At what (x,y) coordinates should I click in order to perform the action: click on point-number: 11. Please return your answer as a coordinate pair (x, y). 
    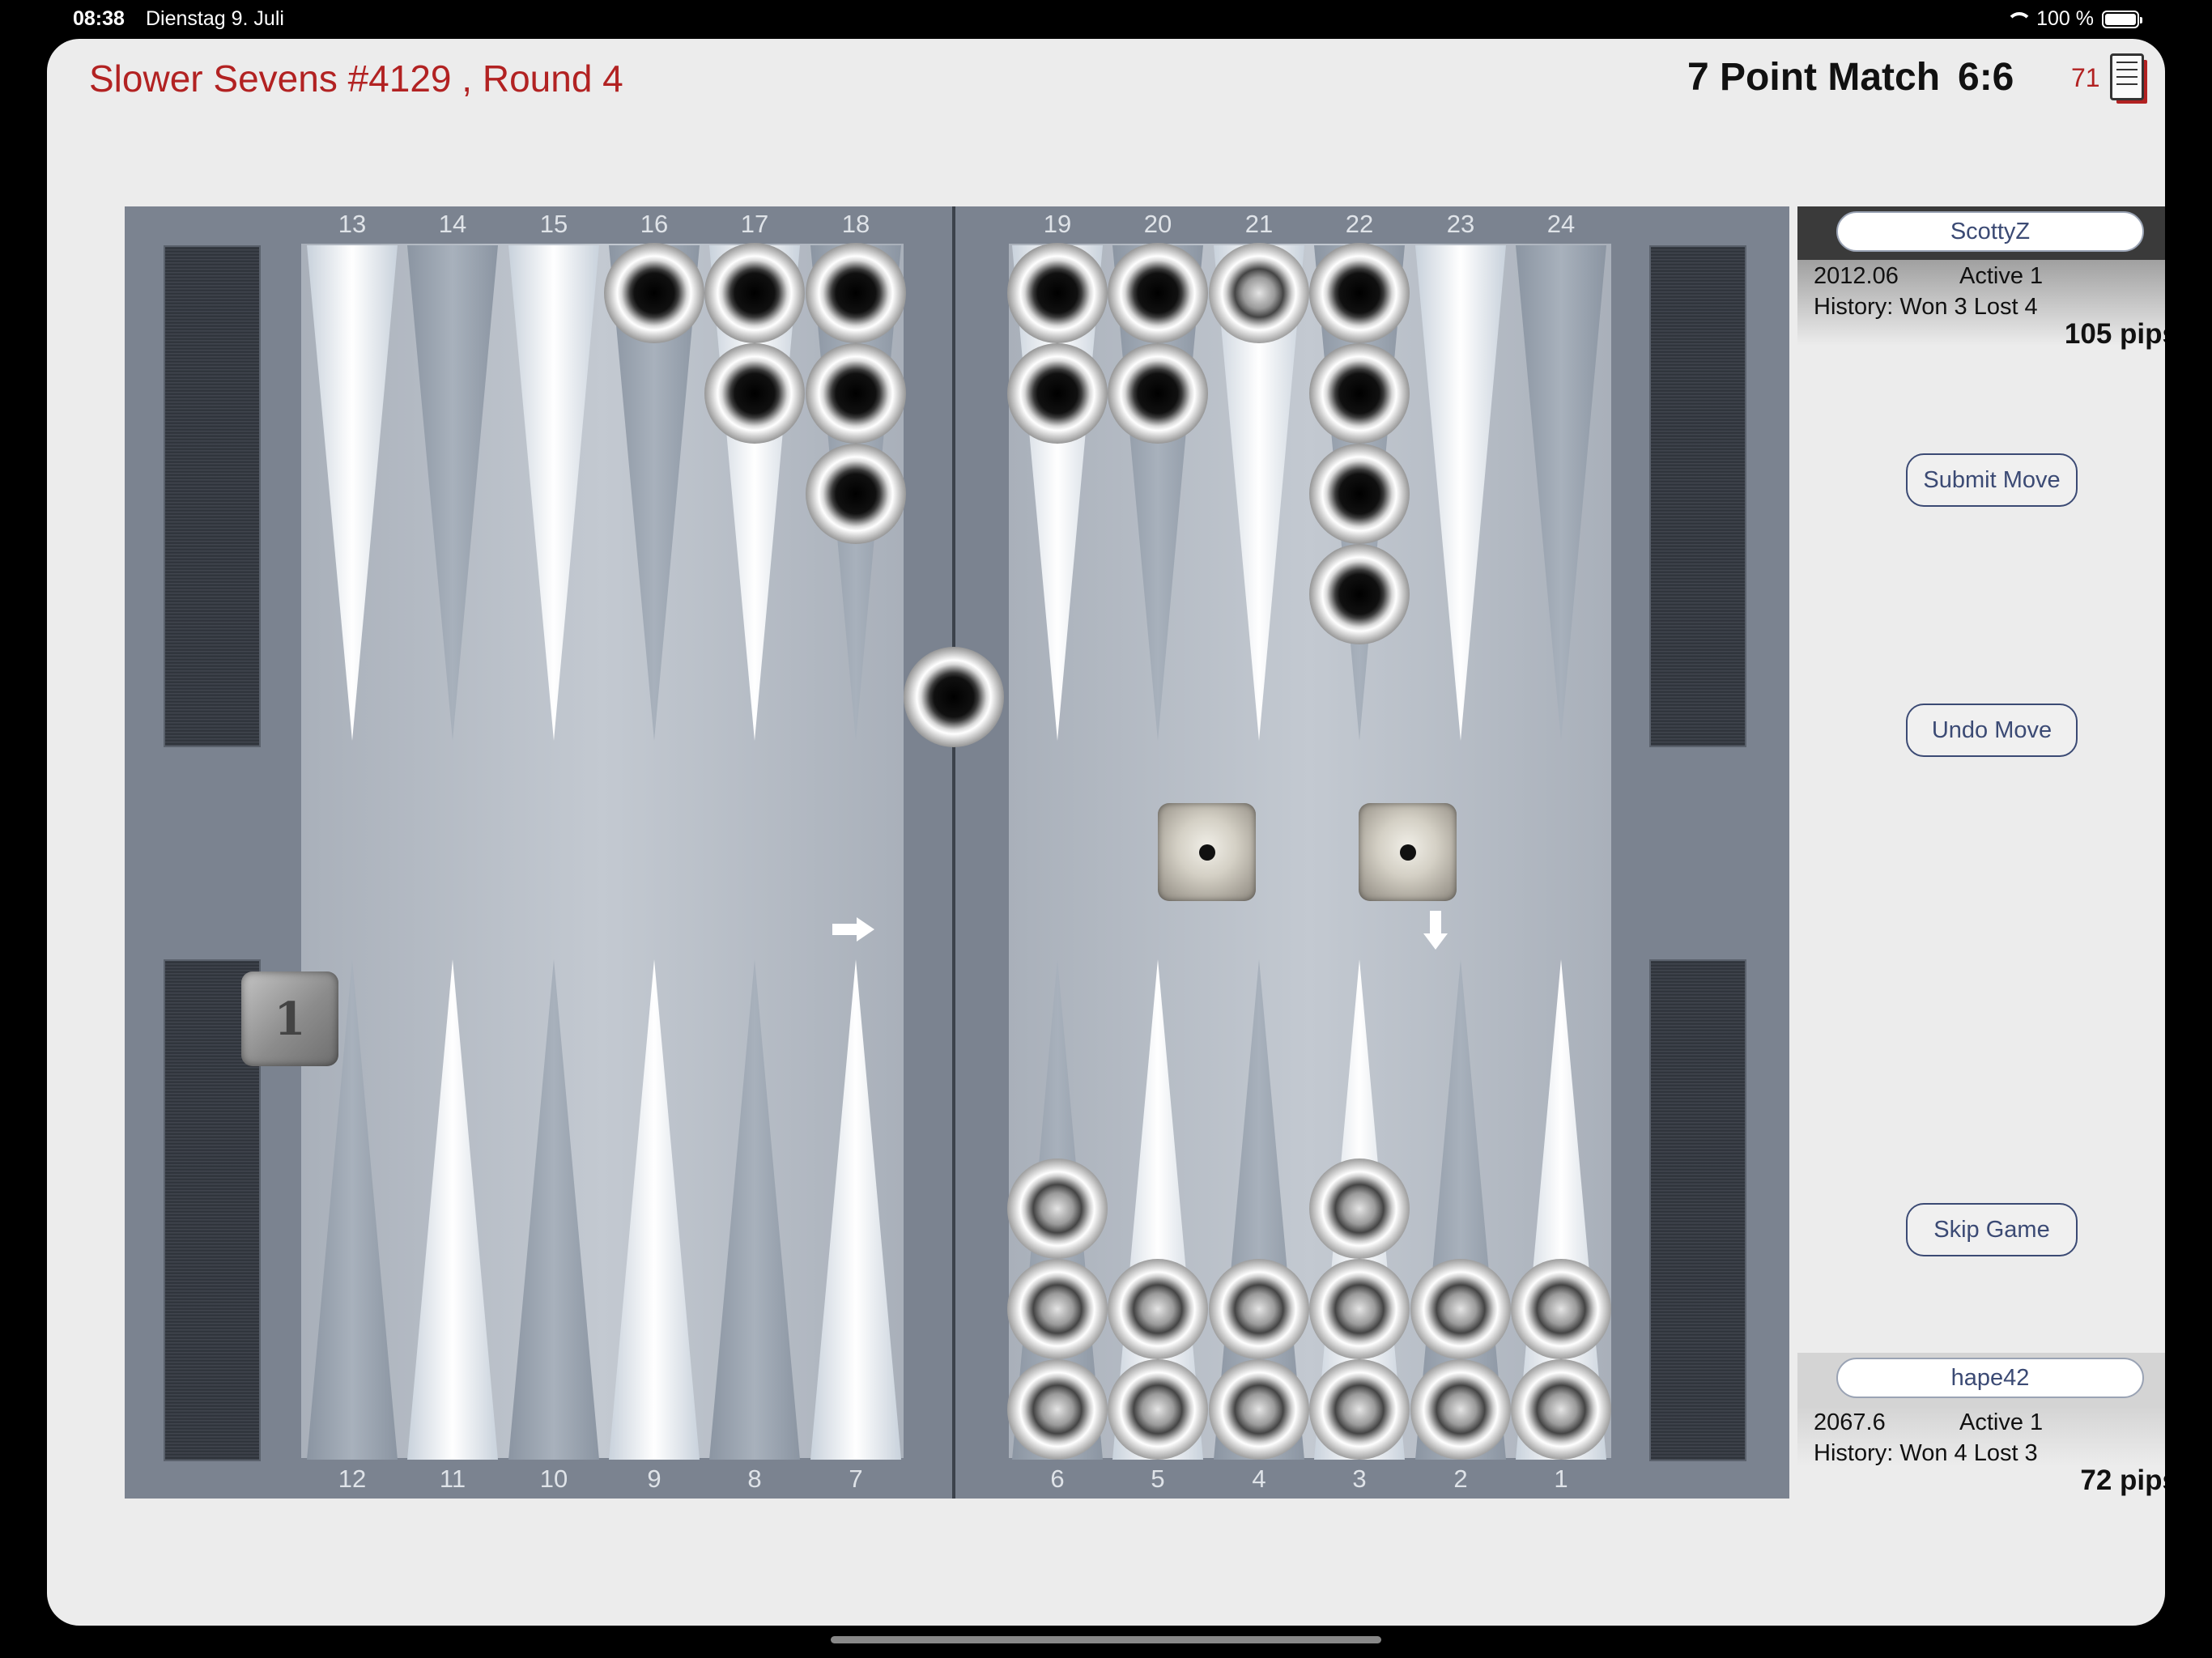
    Looking at the image, I should click on (453, 1479).